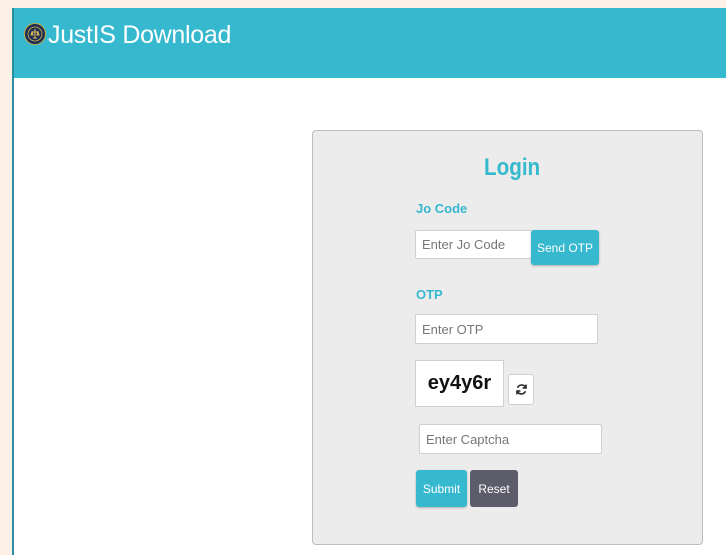  Describe the element at coordinates (429, 294) in the screenshot. I see `otp-label: OTP` at that location.